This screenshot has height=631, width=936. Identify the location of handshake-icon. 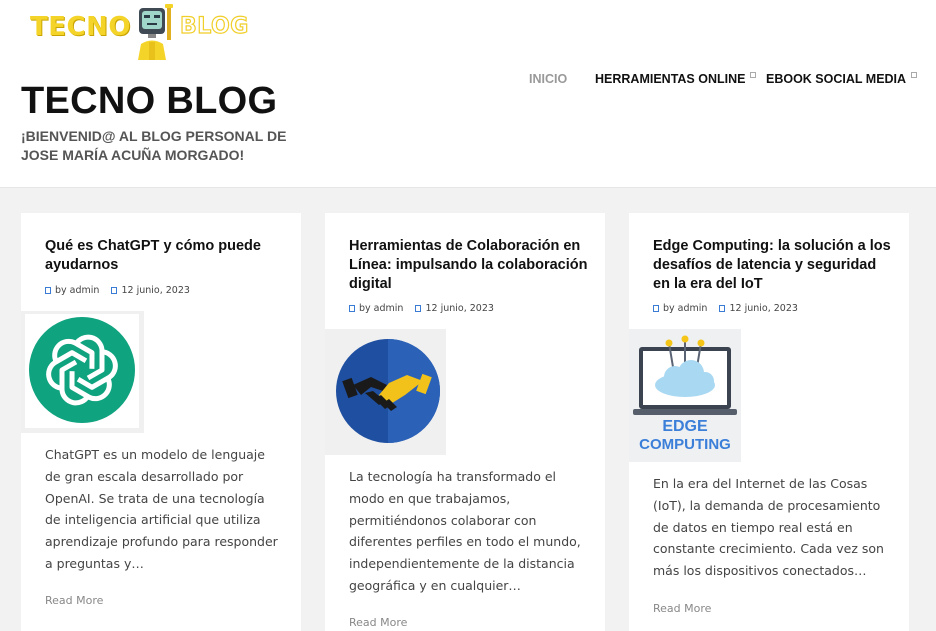
(385, 392).